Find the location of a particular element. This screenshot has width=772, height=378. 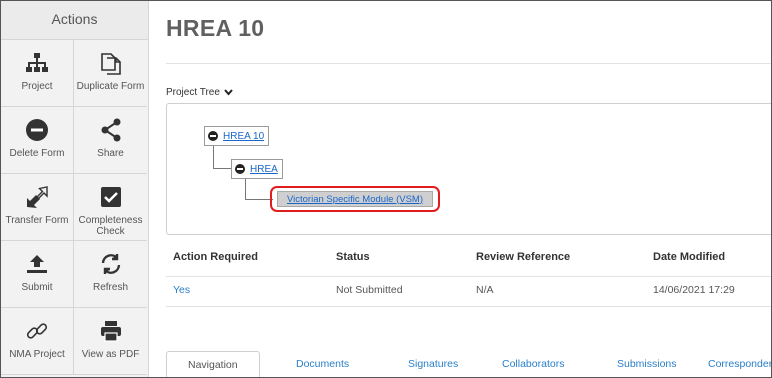

share-button: Share is located at coordinates (110, 140).